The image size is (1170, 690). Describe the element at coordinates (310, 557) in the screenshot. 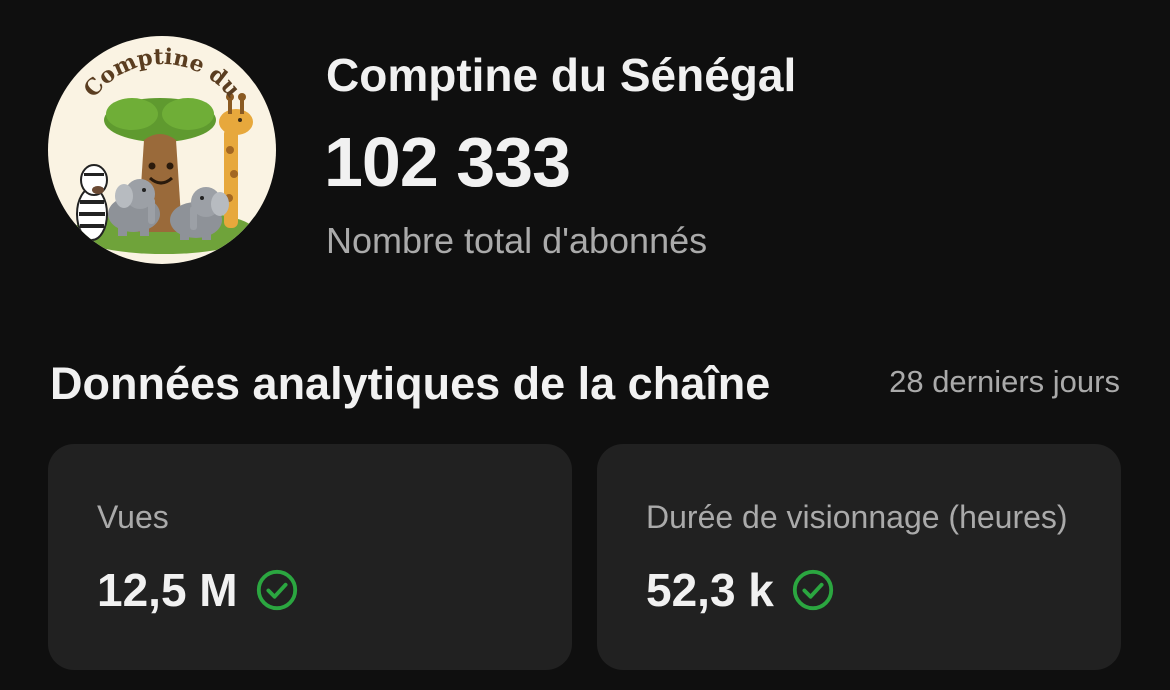

I see `views-card: Vues 12,5 M` at that location.